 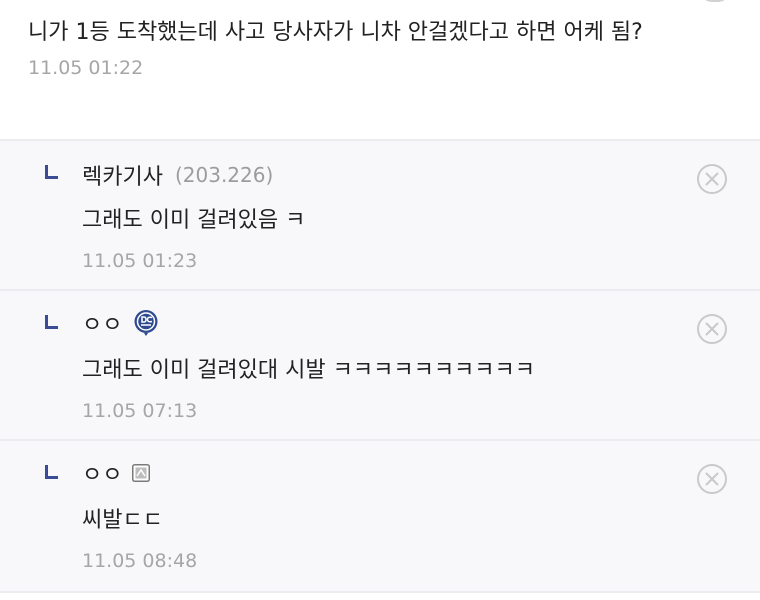 What do you see at coordinates (309, 370) in the screenshot?
I see `reply-text: 그래도 이미 걸려있대 시발 ㅋㅋㅋㅋㅋㅋㅋㅋㅋㅋ` at bounding box center [309, 370].